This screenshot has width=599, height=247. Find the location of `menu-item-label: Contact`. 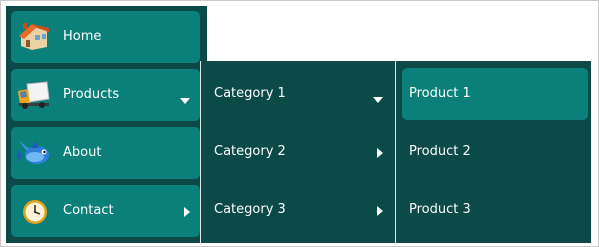

menu-item-label: Contact is located at coordinates (88, 210).